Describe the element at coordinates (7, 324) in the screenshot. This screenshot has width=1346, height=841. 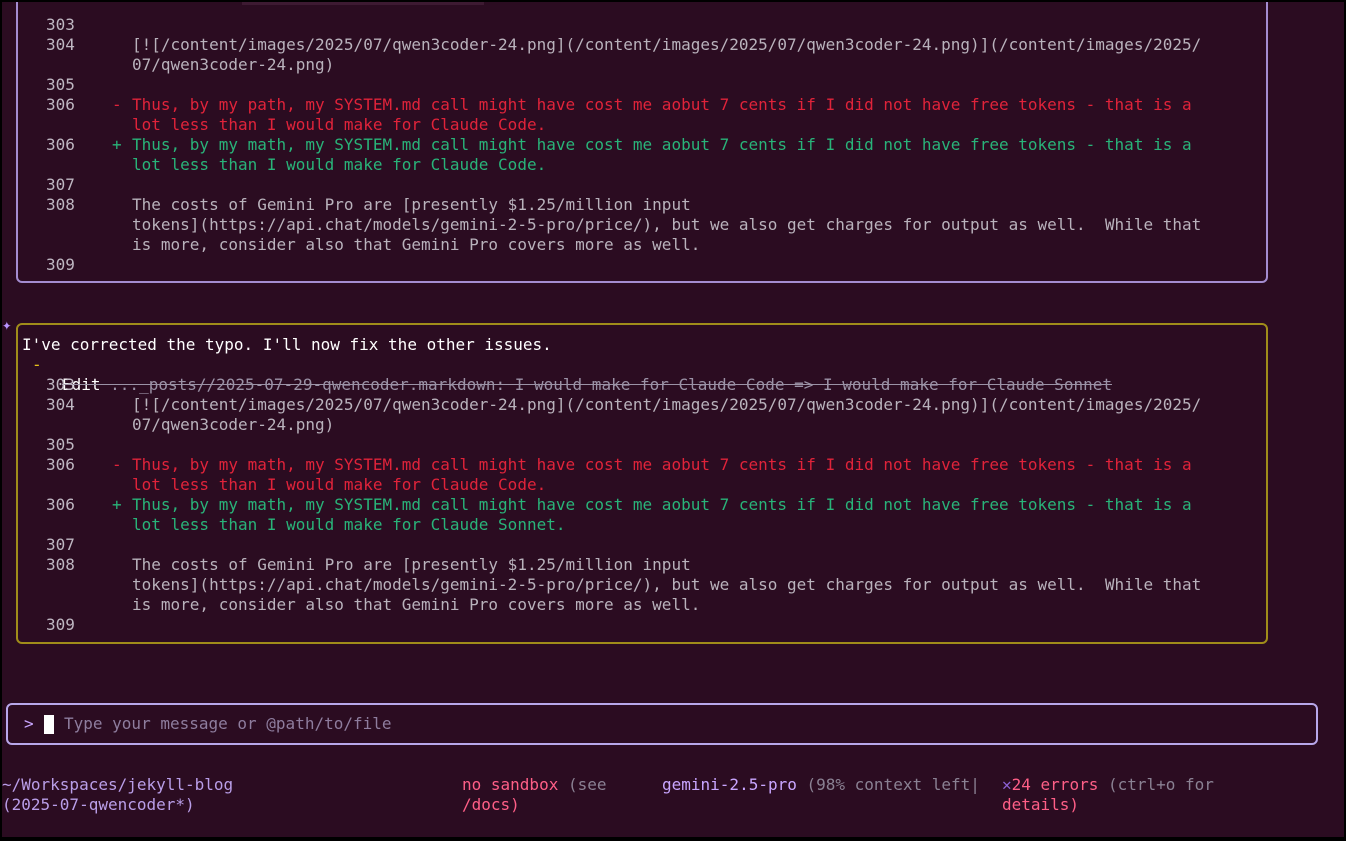
I see `sparkle-icon: ✦` at that location.